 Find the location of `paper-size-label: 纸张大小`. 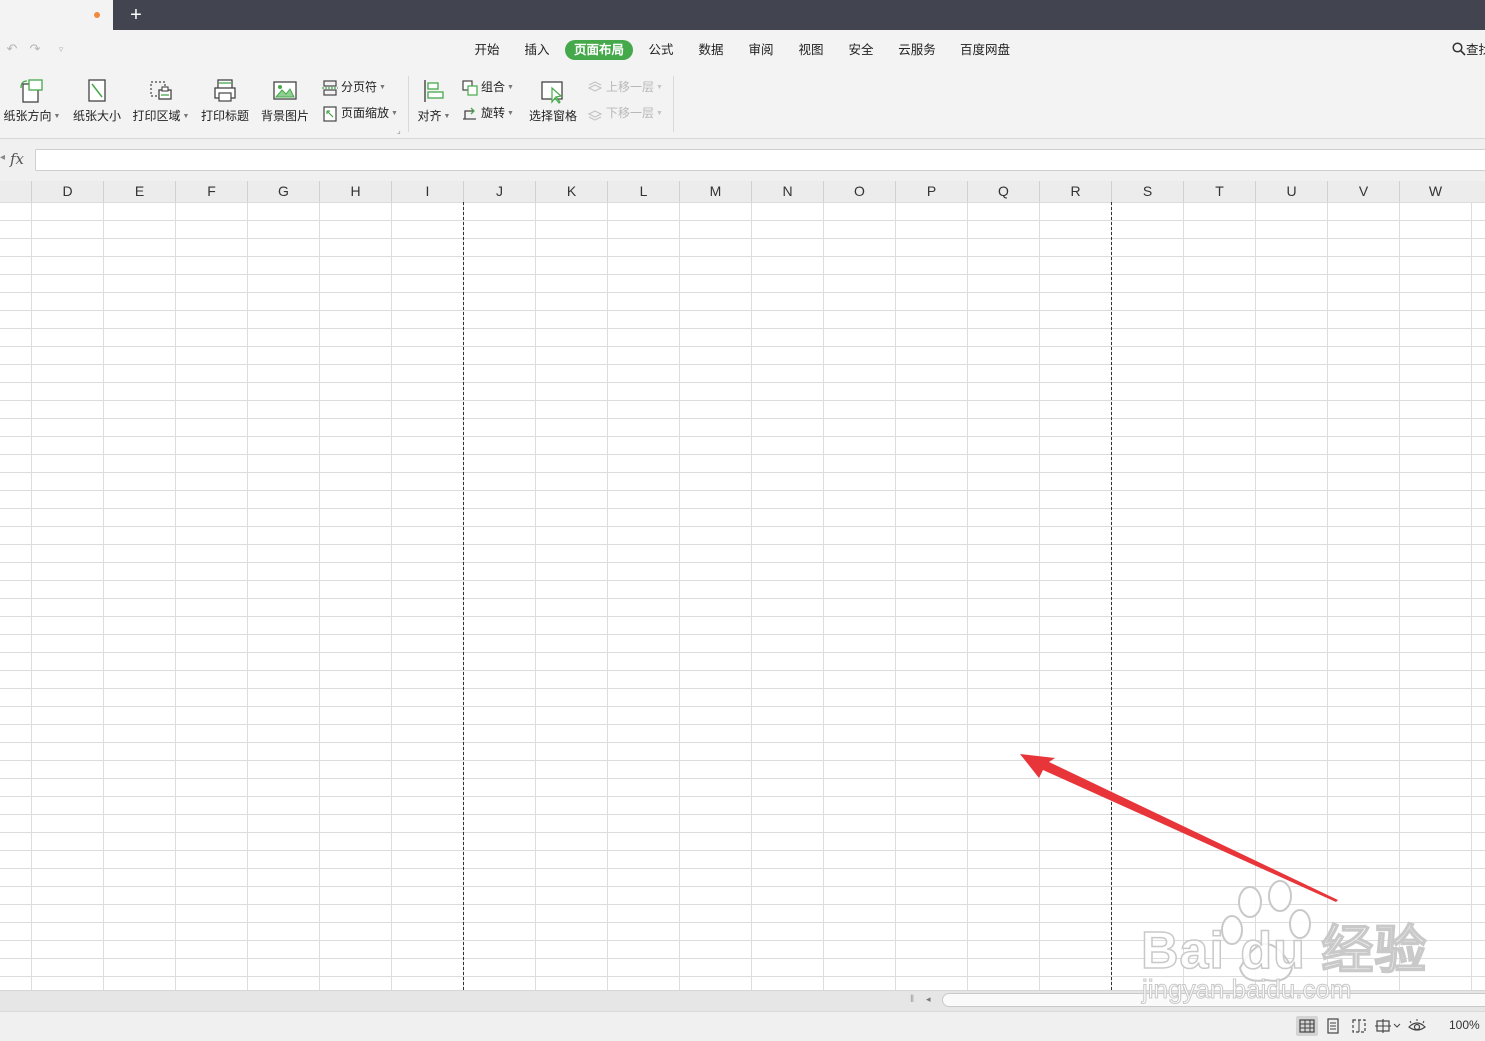

paper-size-label: 纸张大小 is located at coordinates (96, 116).